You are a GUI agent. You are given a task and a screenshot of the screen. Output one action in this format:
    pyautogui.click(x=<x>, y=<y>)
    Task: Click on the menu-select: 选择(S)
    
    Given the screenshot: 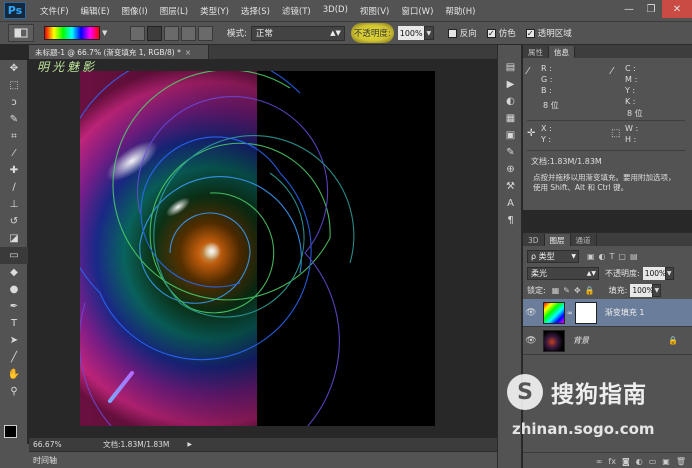 What is the action you would take?
    pyautogui.click(x=255, y=11)
    